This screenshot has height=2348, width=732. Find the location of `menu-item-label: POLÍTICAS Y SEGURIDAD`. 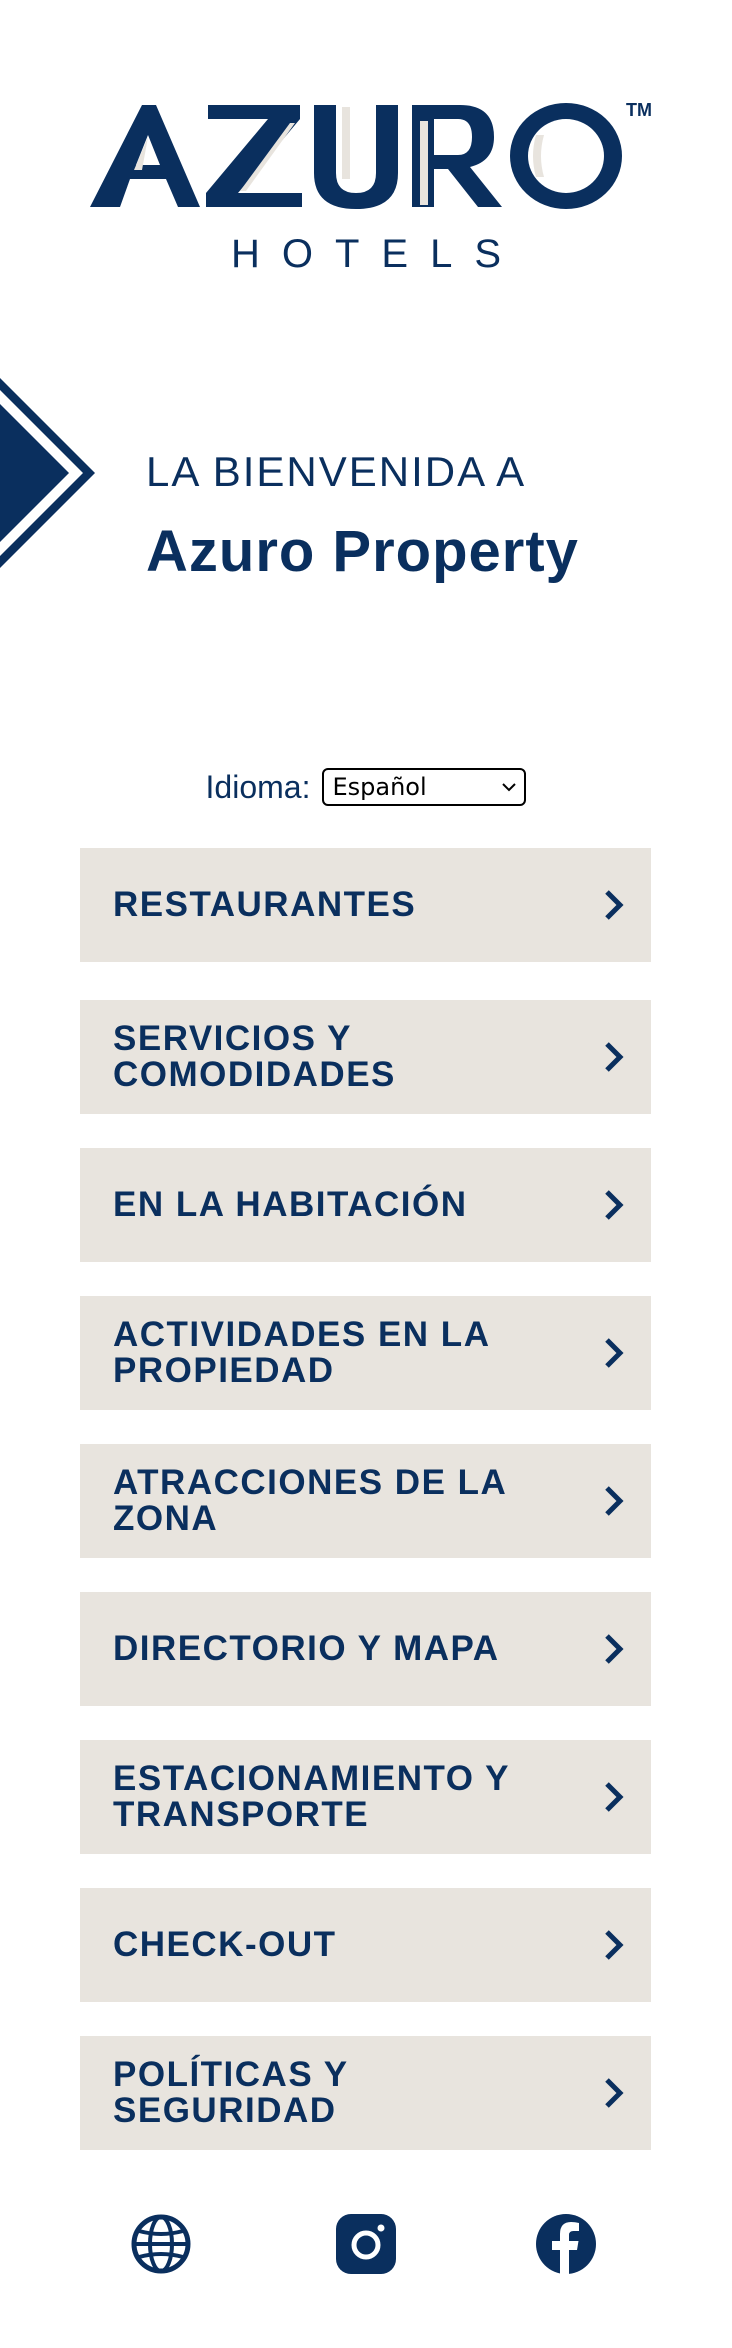

menu-item-label: POLÍTICAS Y SEGURIDAD is located at coordinates (230, 2092).